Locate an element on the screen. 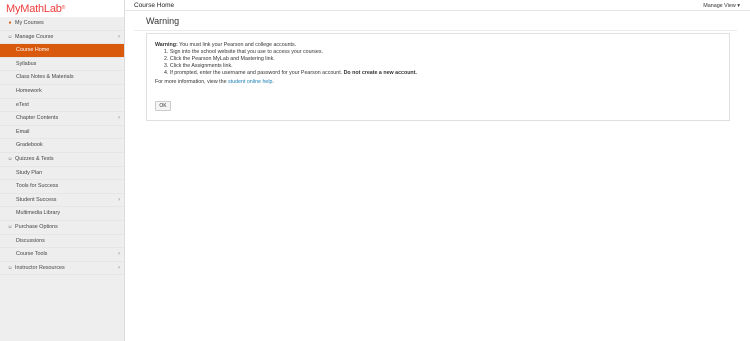 The image size is (750, 341). sidebar-item-label: Course Home is located at coordinates (33, 50).